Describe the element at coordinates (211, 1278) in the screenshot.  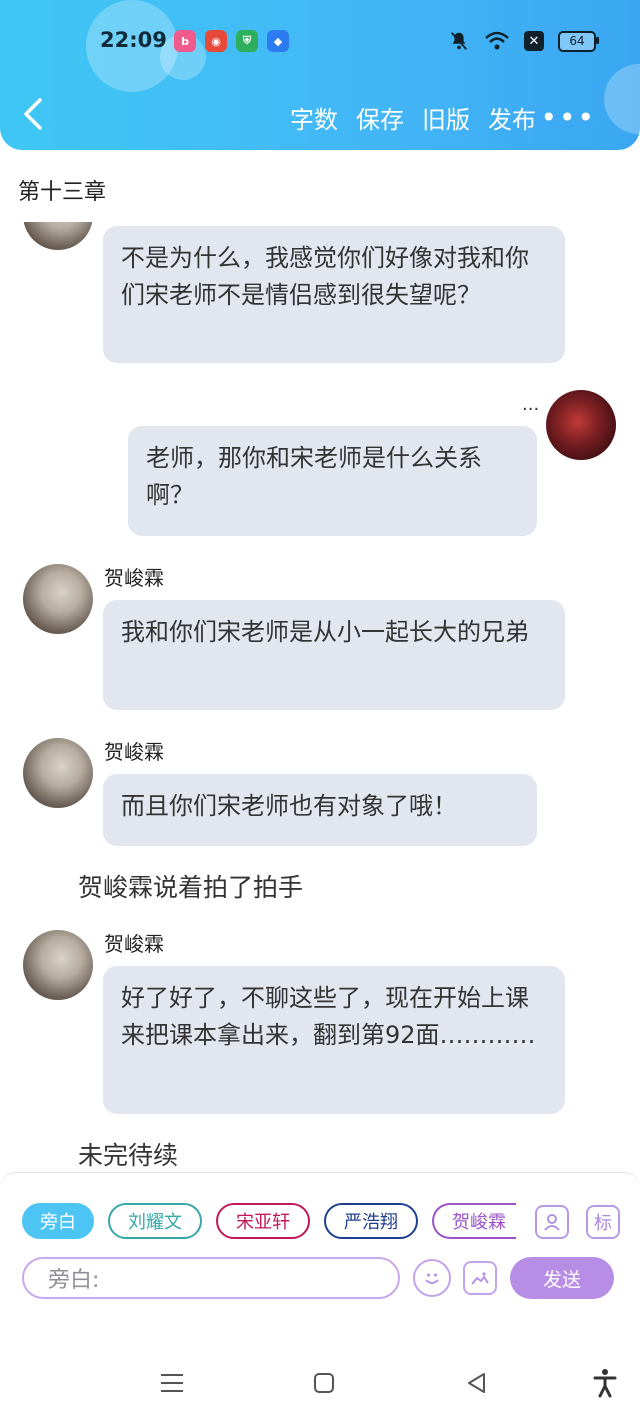
I see `message-input: 旁白:` at that location.